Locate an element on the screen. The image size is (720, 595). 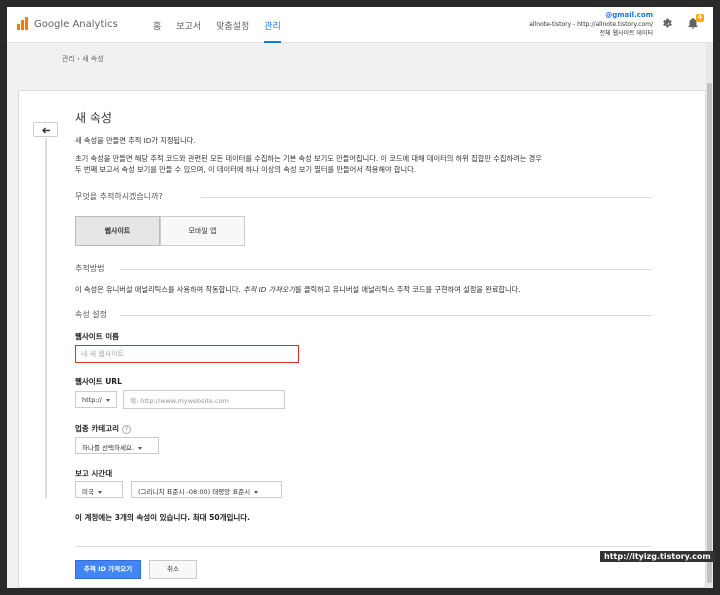
timezone-value: (그리니치 표준시 -08:00) 태평양 표준시 is located at coordinates (194, 492).